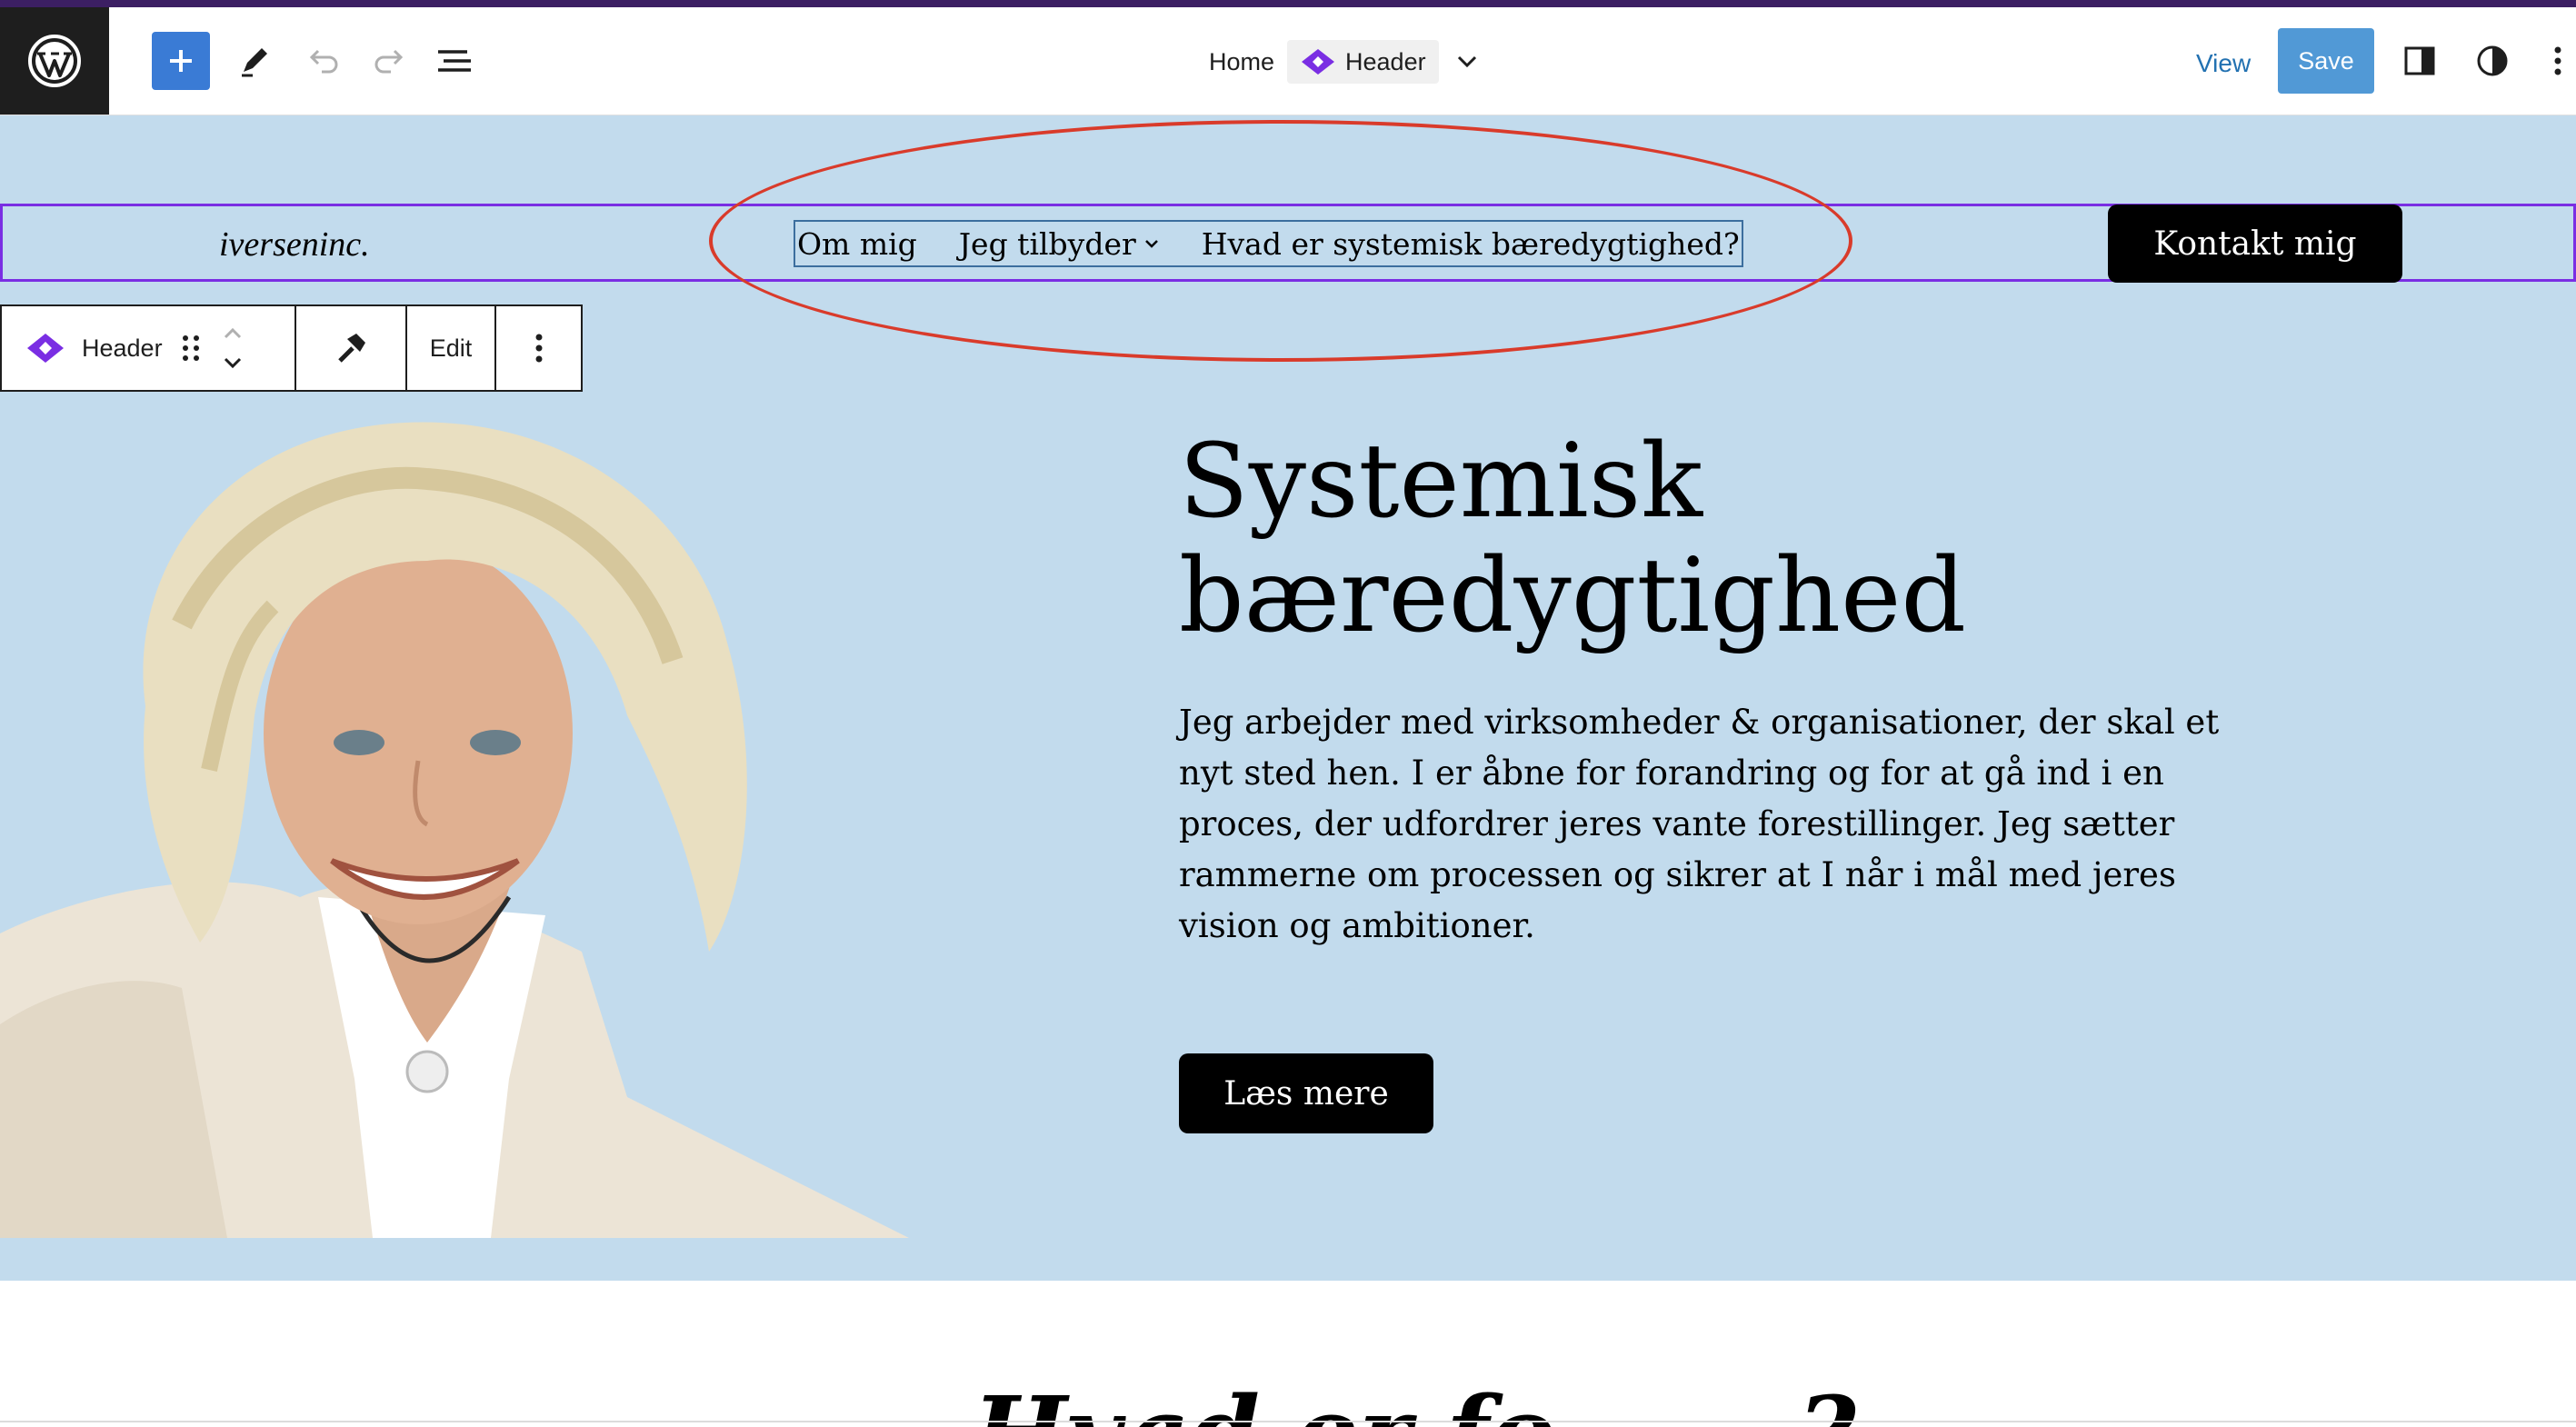 The width and height of the screenshot is (2576, 1427). I want to click on contrast-icon, so click(2492, 60).